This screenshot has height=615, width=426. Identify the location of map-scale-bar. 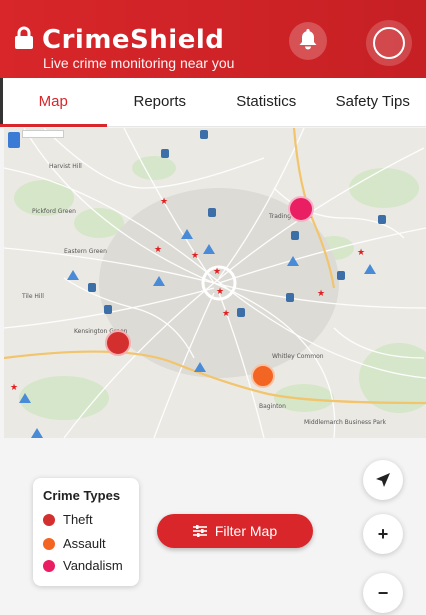
(43, 134).